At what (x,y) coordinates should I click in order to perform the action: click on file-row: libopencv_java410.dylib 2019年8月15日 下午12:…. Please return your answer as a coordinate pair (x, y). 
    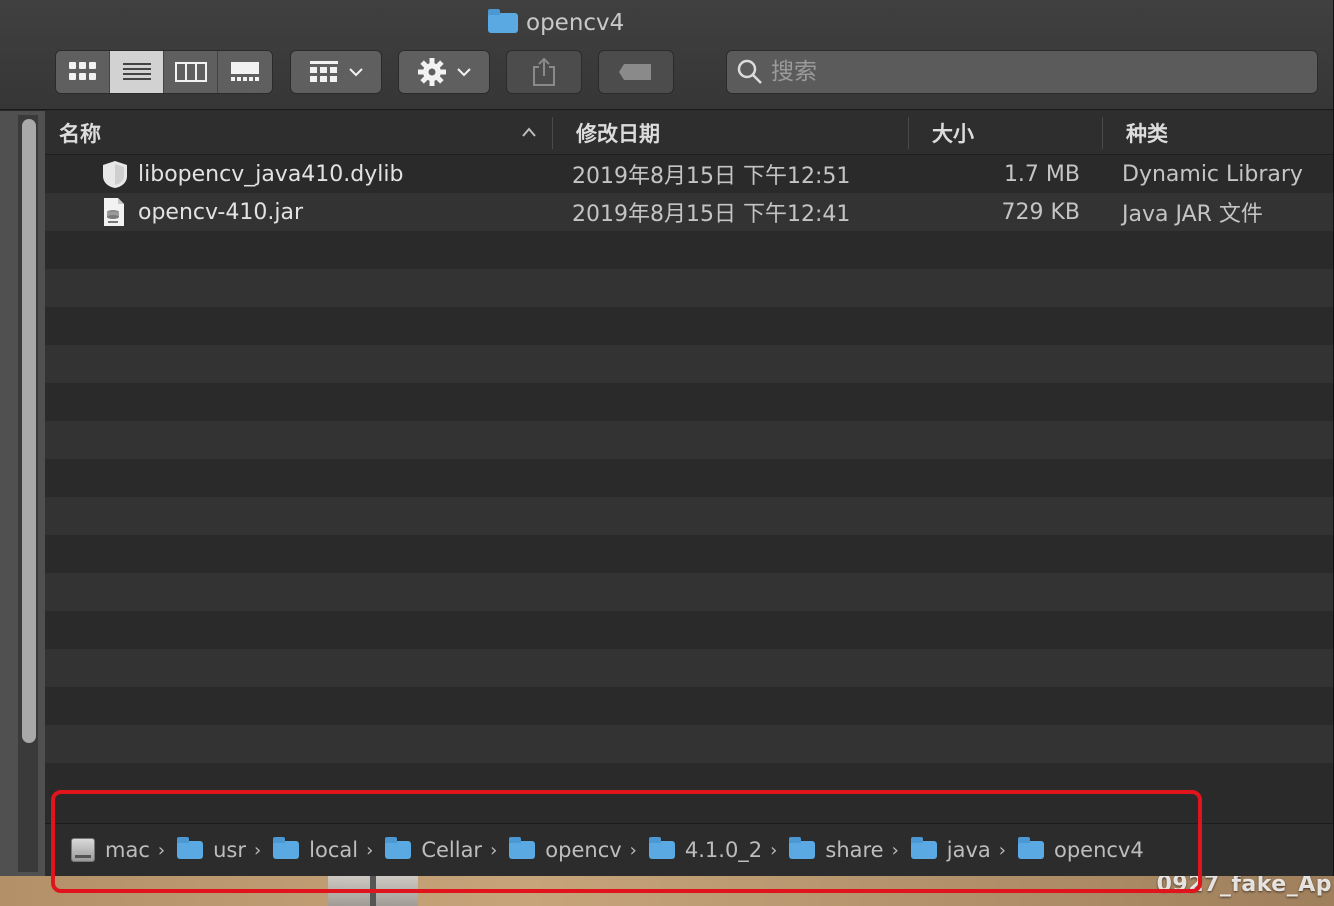
    Looking at the image, I should click on (689, 174).